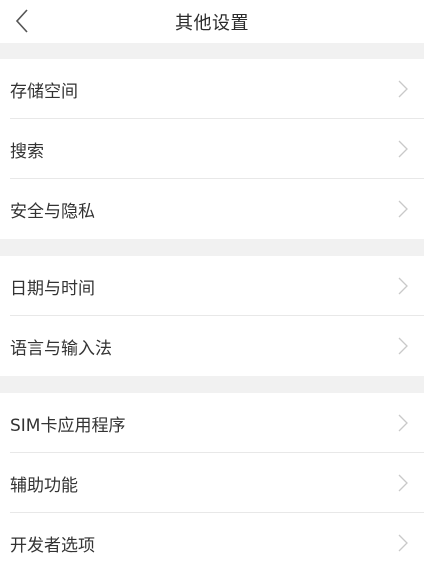 The width and height of the screenshot is (424, 566). What do you see at coordinates (44, 485) in the screenshot?
I see `accessibility-label: 辅助功能` at bounding box center [44, 485].